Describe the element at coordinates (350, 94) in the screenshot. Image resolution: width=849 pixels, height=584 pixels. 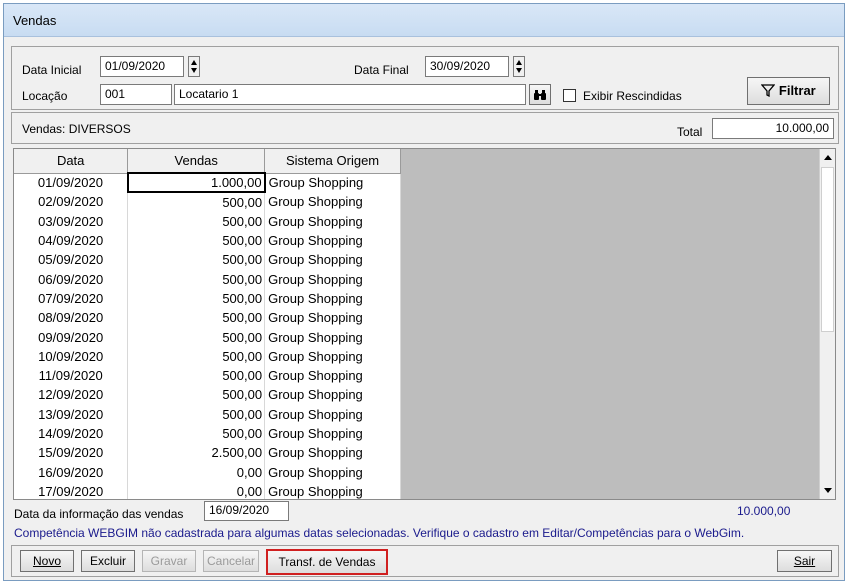
I see `locacao-name-field: Locatario 1` at that location.